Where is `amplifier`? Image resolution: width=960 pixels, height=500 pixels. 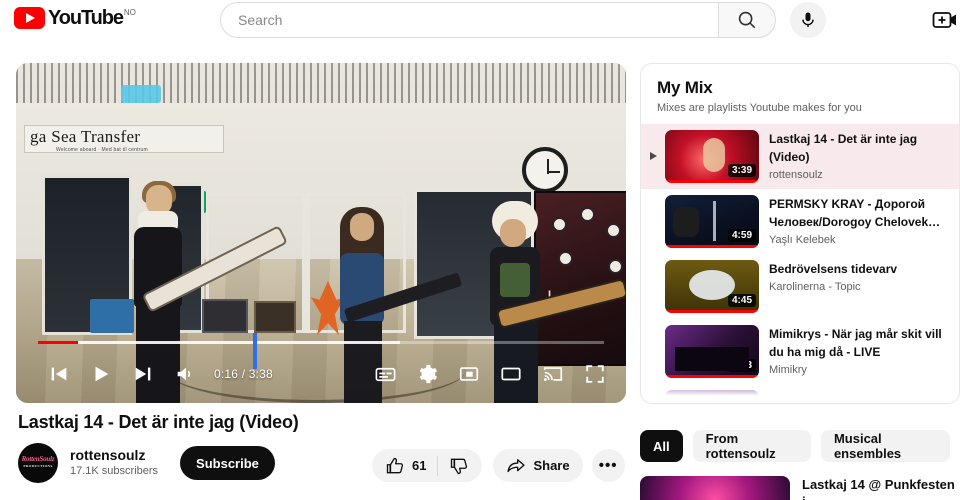 amplifier is located at coordinates (225, 316).